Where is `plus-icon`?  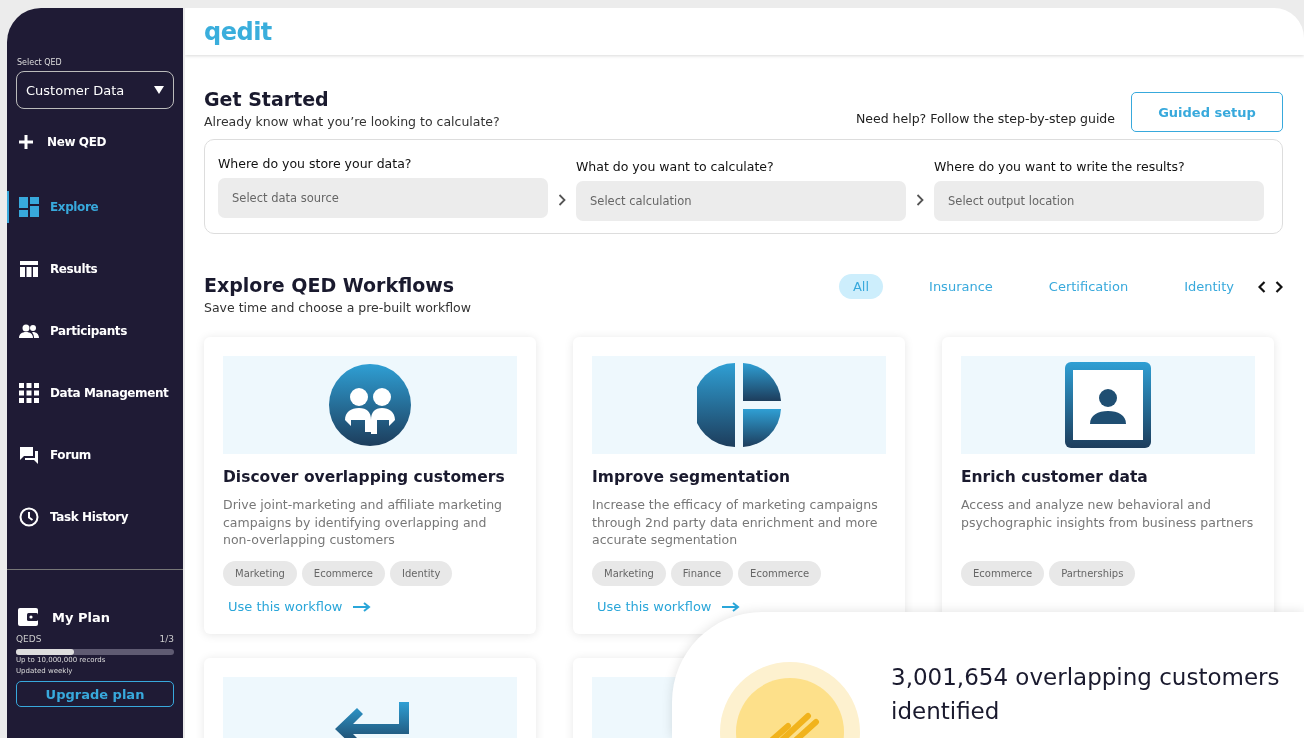
plus-icon is located at coordinates (26, 142).